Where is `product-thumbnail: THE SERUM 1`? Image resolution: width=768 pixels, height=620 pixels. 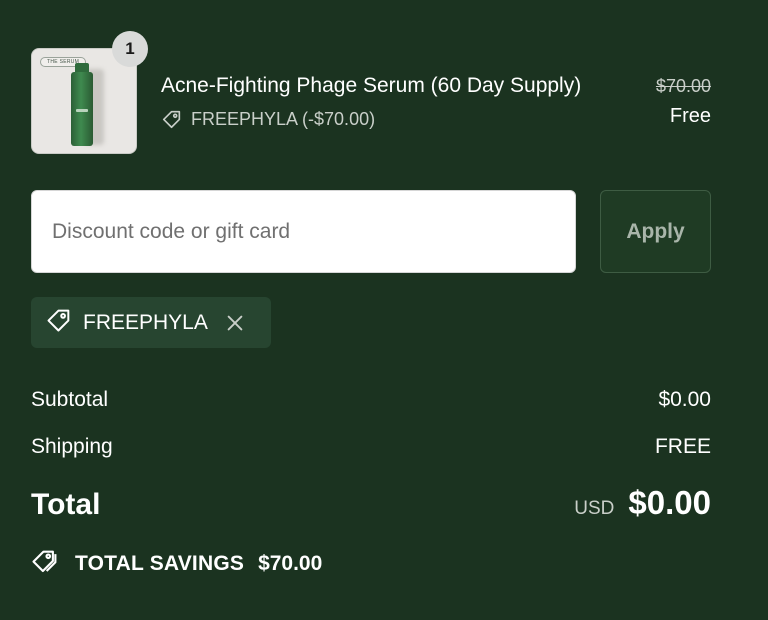 product-thumbnail: THE SERUM 1 is located at coordinates (89, 92).